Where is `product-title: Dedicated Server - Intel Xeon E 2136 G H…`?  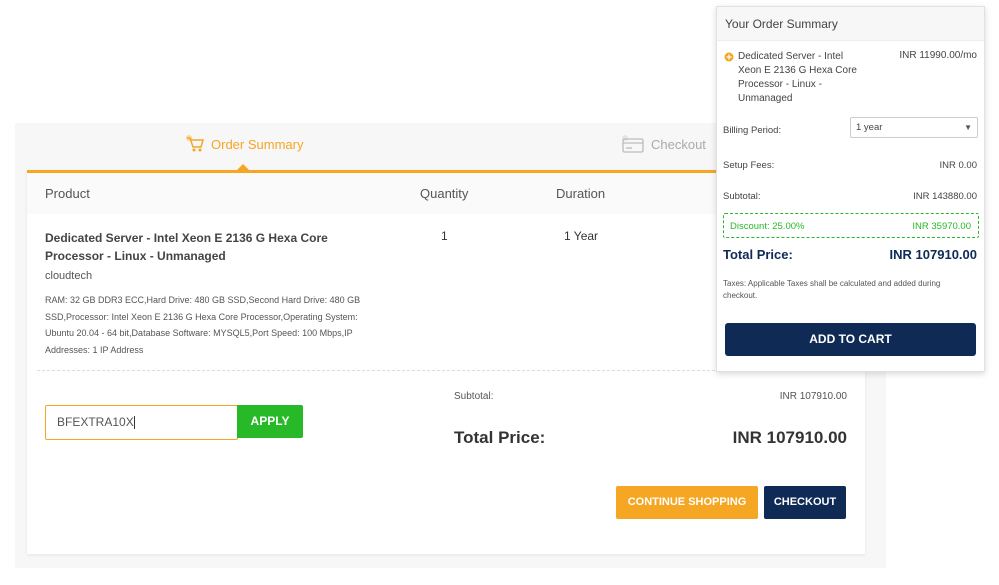 product-title: Dedicated Server - Intel Xeon E 2136 G H… is located at coordinates (186, 247).